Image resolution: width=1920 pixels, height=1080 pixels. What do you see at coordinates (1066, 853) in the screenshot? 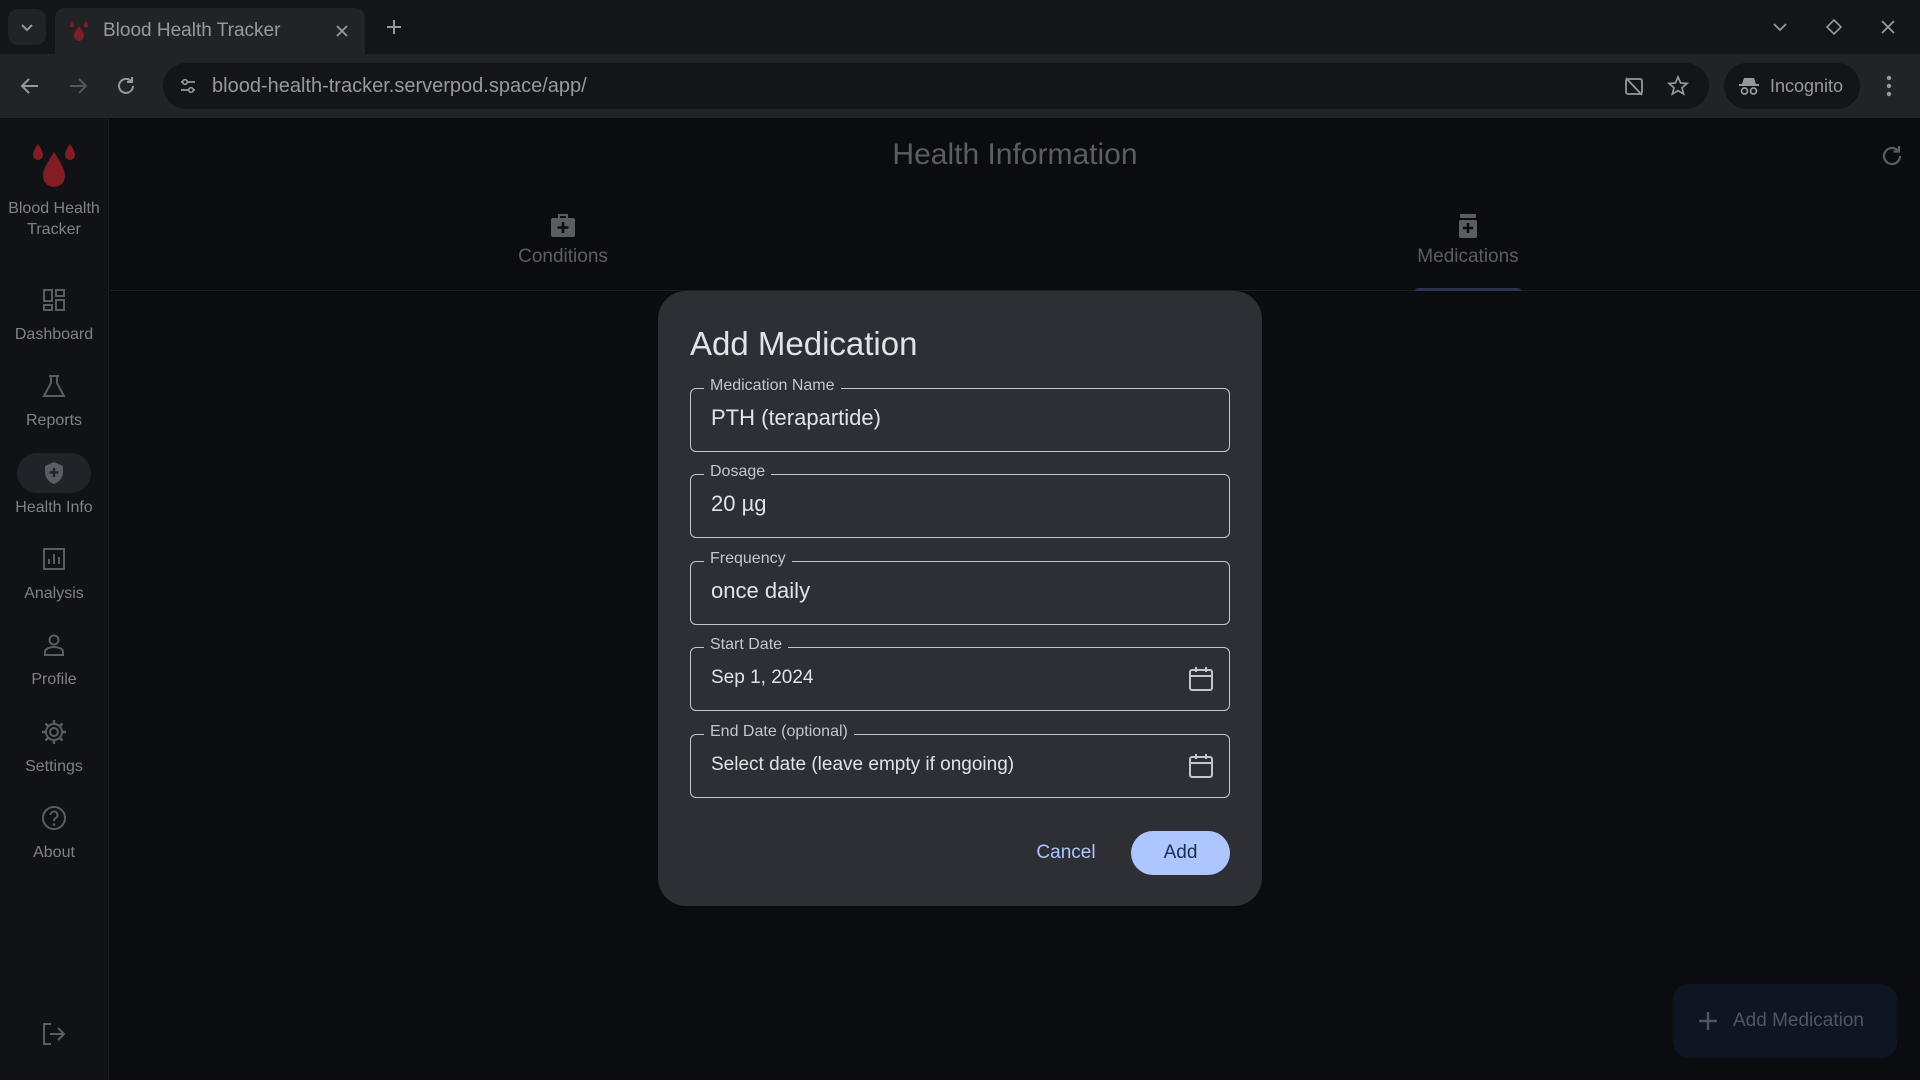
I see `cancel-button: Cancel` at bounding box center [1066, 853].